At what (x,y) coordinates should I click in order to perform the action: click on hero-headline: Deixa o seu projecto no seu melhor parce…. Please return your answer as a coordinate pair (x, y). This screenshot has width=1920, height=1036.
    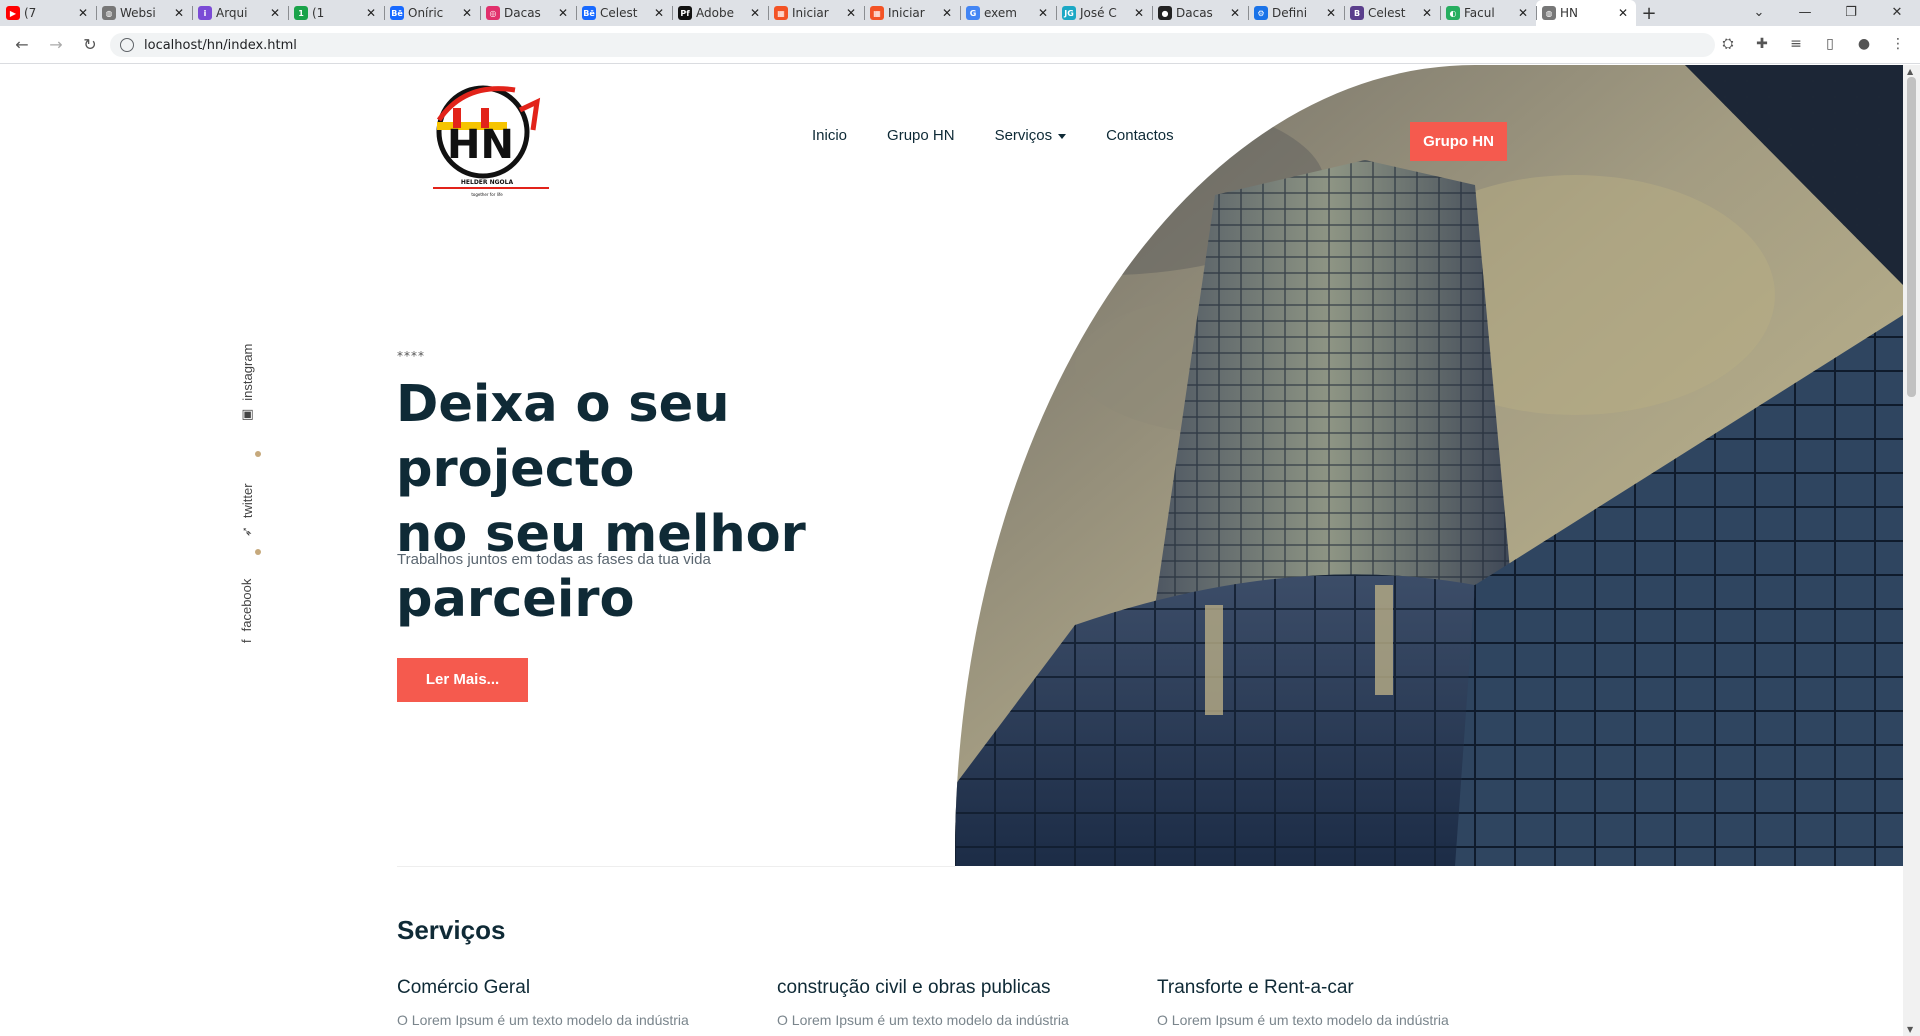
    Looking at the image, I should click on (601, 502).